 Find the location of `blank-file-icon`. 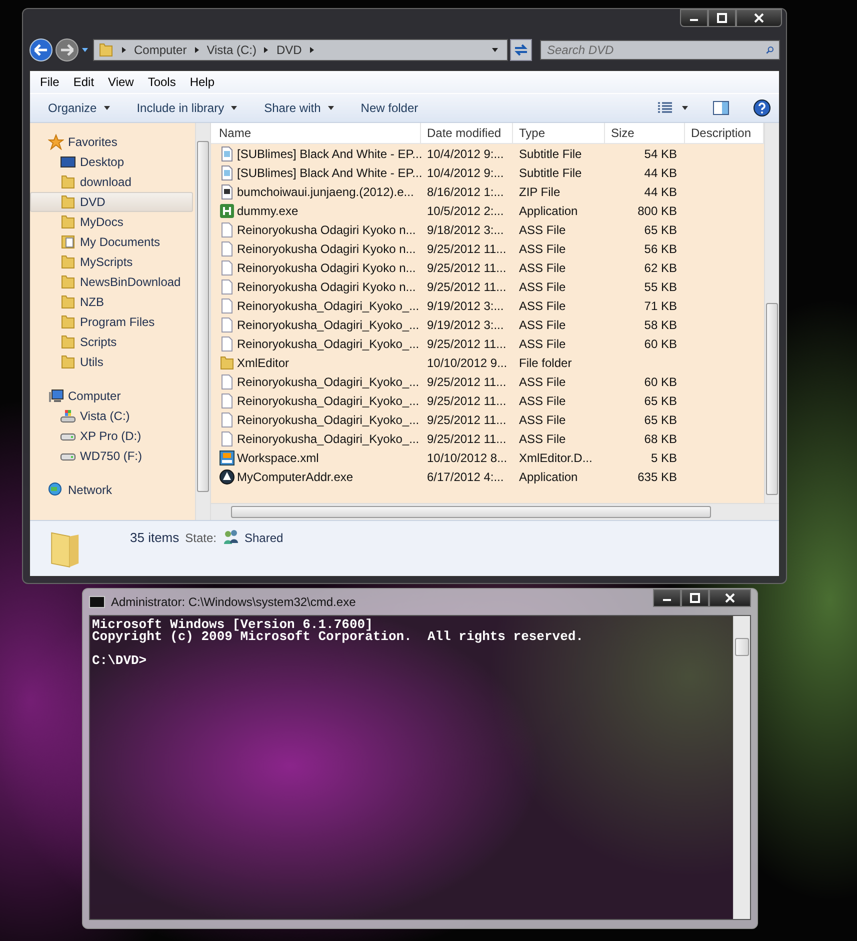

blank-file-icon is located at coordinates (227, 248).